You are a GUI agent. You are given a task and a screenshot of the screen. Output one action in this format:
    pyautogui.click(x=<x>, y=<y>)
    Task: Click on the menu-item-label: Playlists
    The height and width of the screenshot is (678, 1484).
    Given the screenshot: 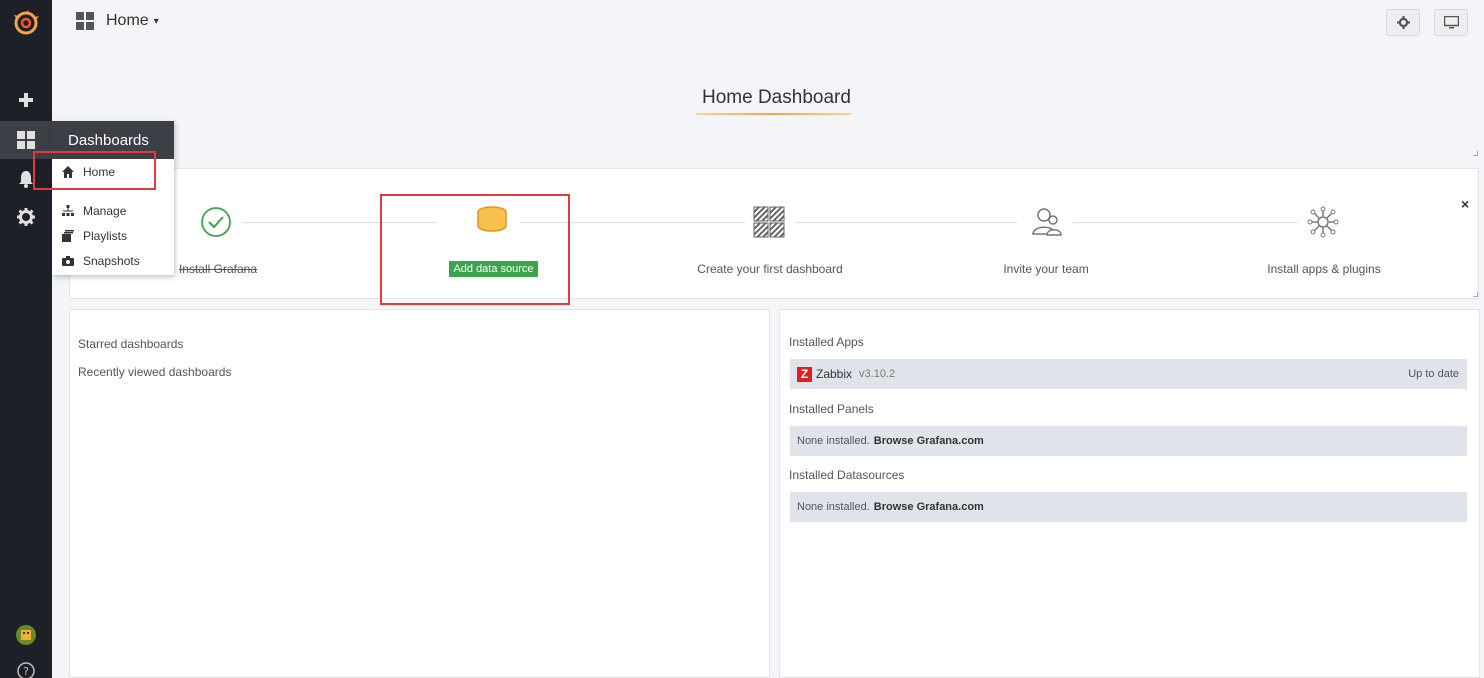 What is the action you would take?
    pyautogui.click(x=105, y=236)
    